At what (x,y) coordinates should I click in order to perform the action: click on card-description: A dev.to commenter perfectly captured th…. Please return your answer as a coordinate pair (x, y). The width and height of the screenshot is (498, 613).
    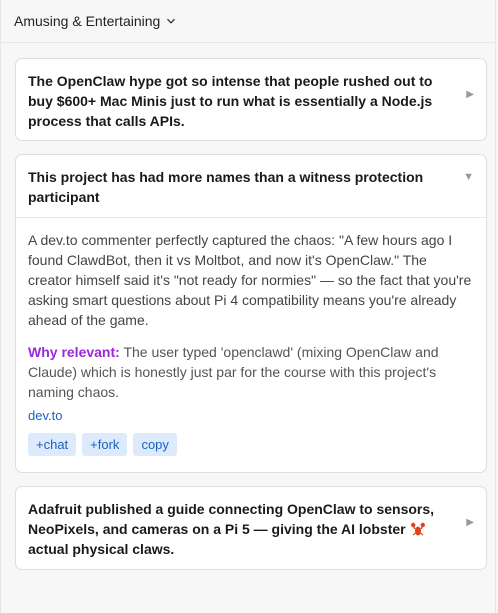
    Looking at the image, I should click on (250, 280).